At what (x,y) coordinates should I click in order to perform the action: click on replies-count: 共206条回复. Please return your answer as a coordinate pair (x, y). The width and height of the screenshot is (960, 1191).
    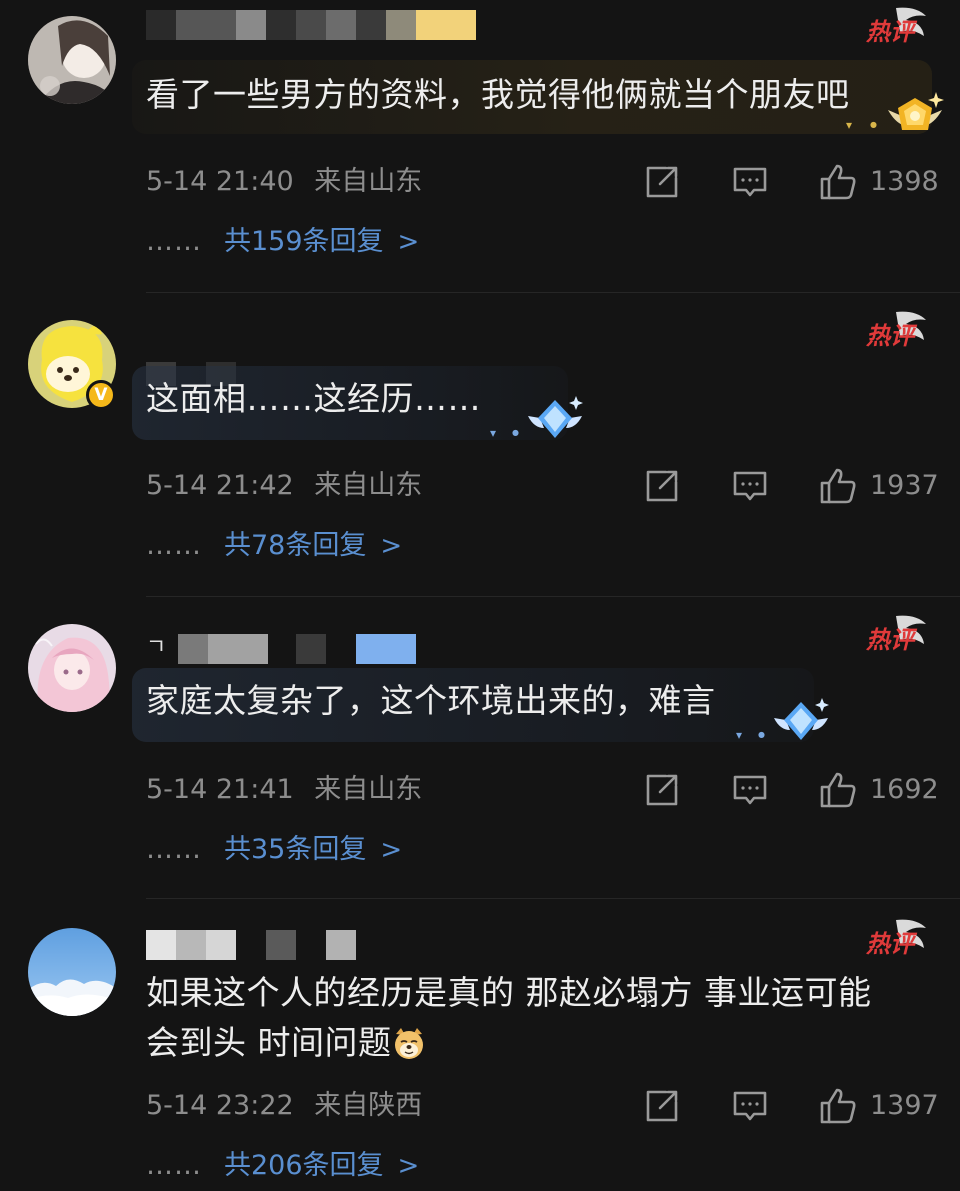
    Looking at the image, I should click on (304, 1165).